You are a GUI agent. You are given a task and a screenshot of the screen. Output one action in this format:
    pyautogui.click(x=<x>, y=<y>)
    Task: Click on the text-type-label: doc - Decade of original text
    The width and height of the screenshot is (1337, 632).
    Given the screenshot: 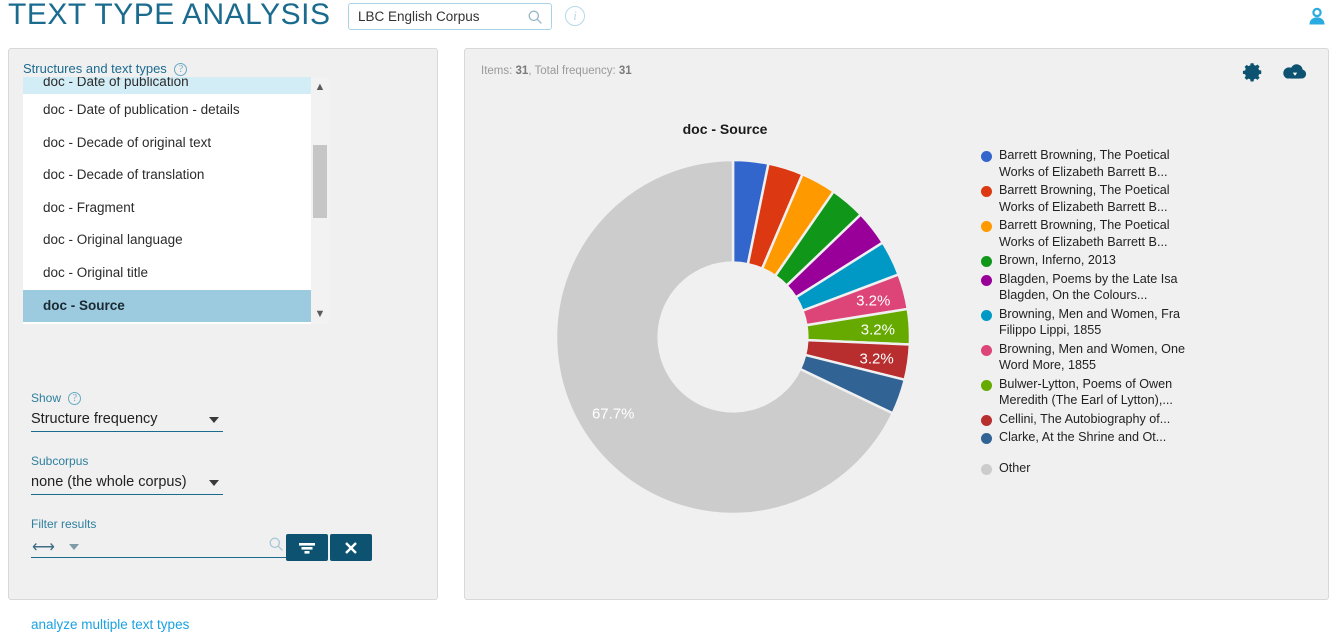 What is the action you would take?
    pyautogui.click(x=127, y=142)
    